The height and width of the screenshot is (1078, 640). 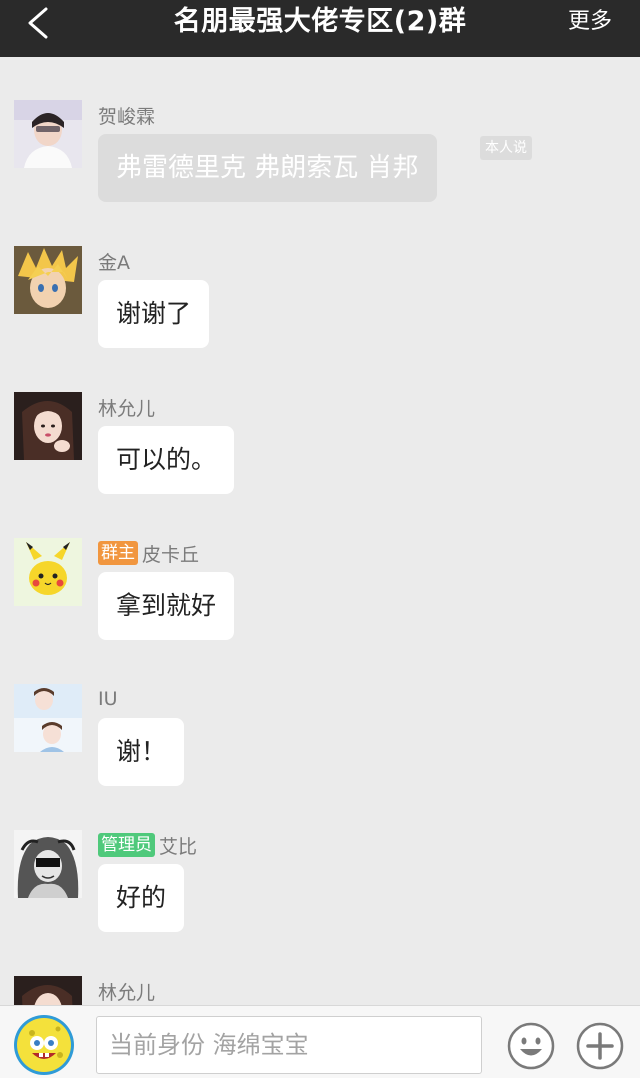 I want to click on chat-header: 名朋最强大佬专区(2)群 更多, so click(x=320, y=28).